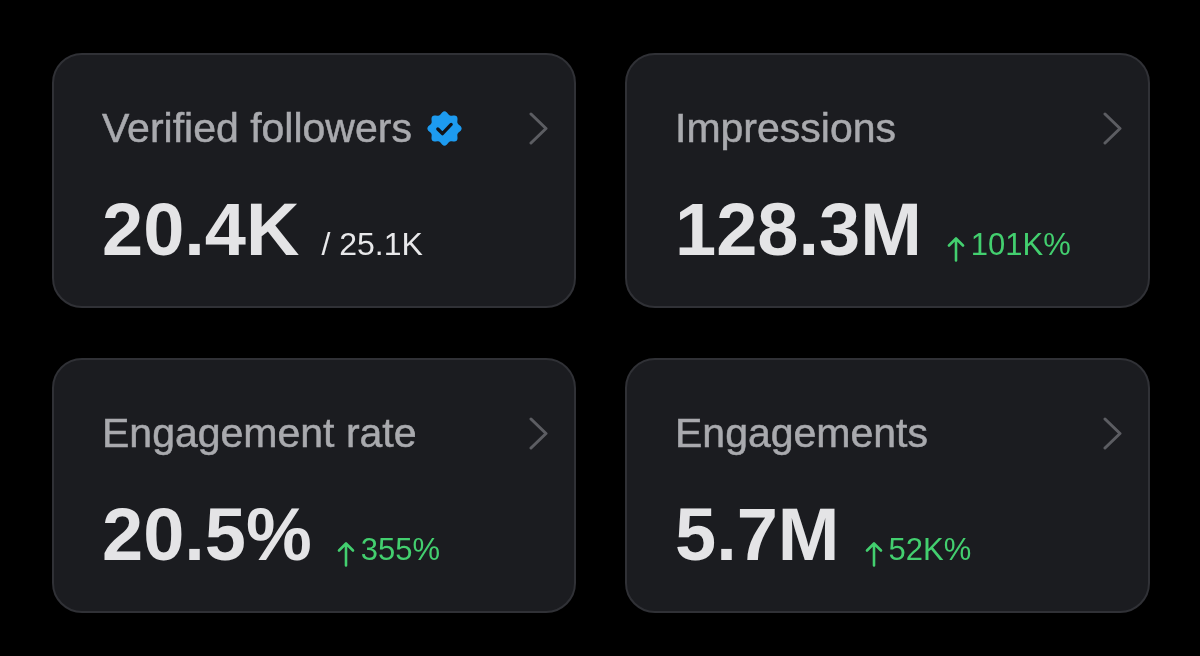  What do you see at coordinates (801, 433) in the screenshot?
I see `card-title: Engagements` at bounding box center [801, 433].